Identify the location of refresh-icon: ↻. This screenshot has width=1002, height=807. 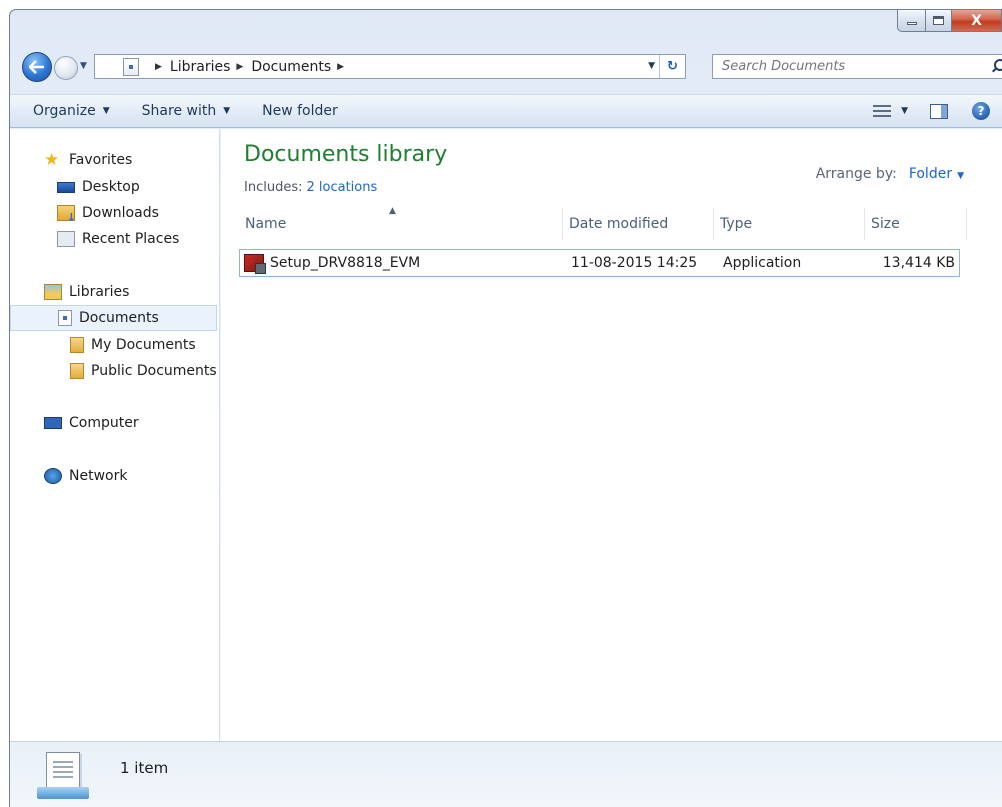
(672, 66).